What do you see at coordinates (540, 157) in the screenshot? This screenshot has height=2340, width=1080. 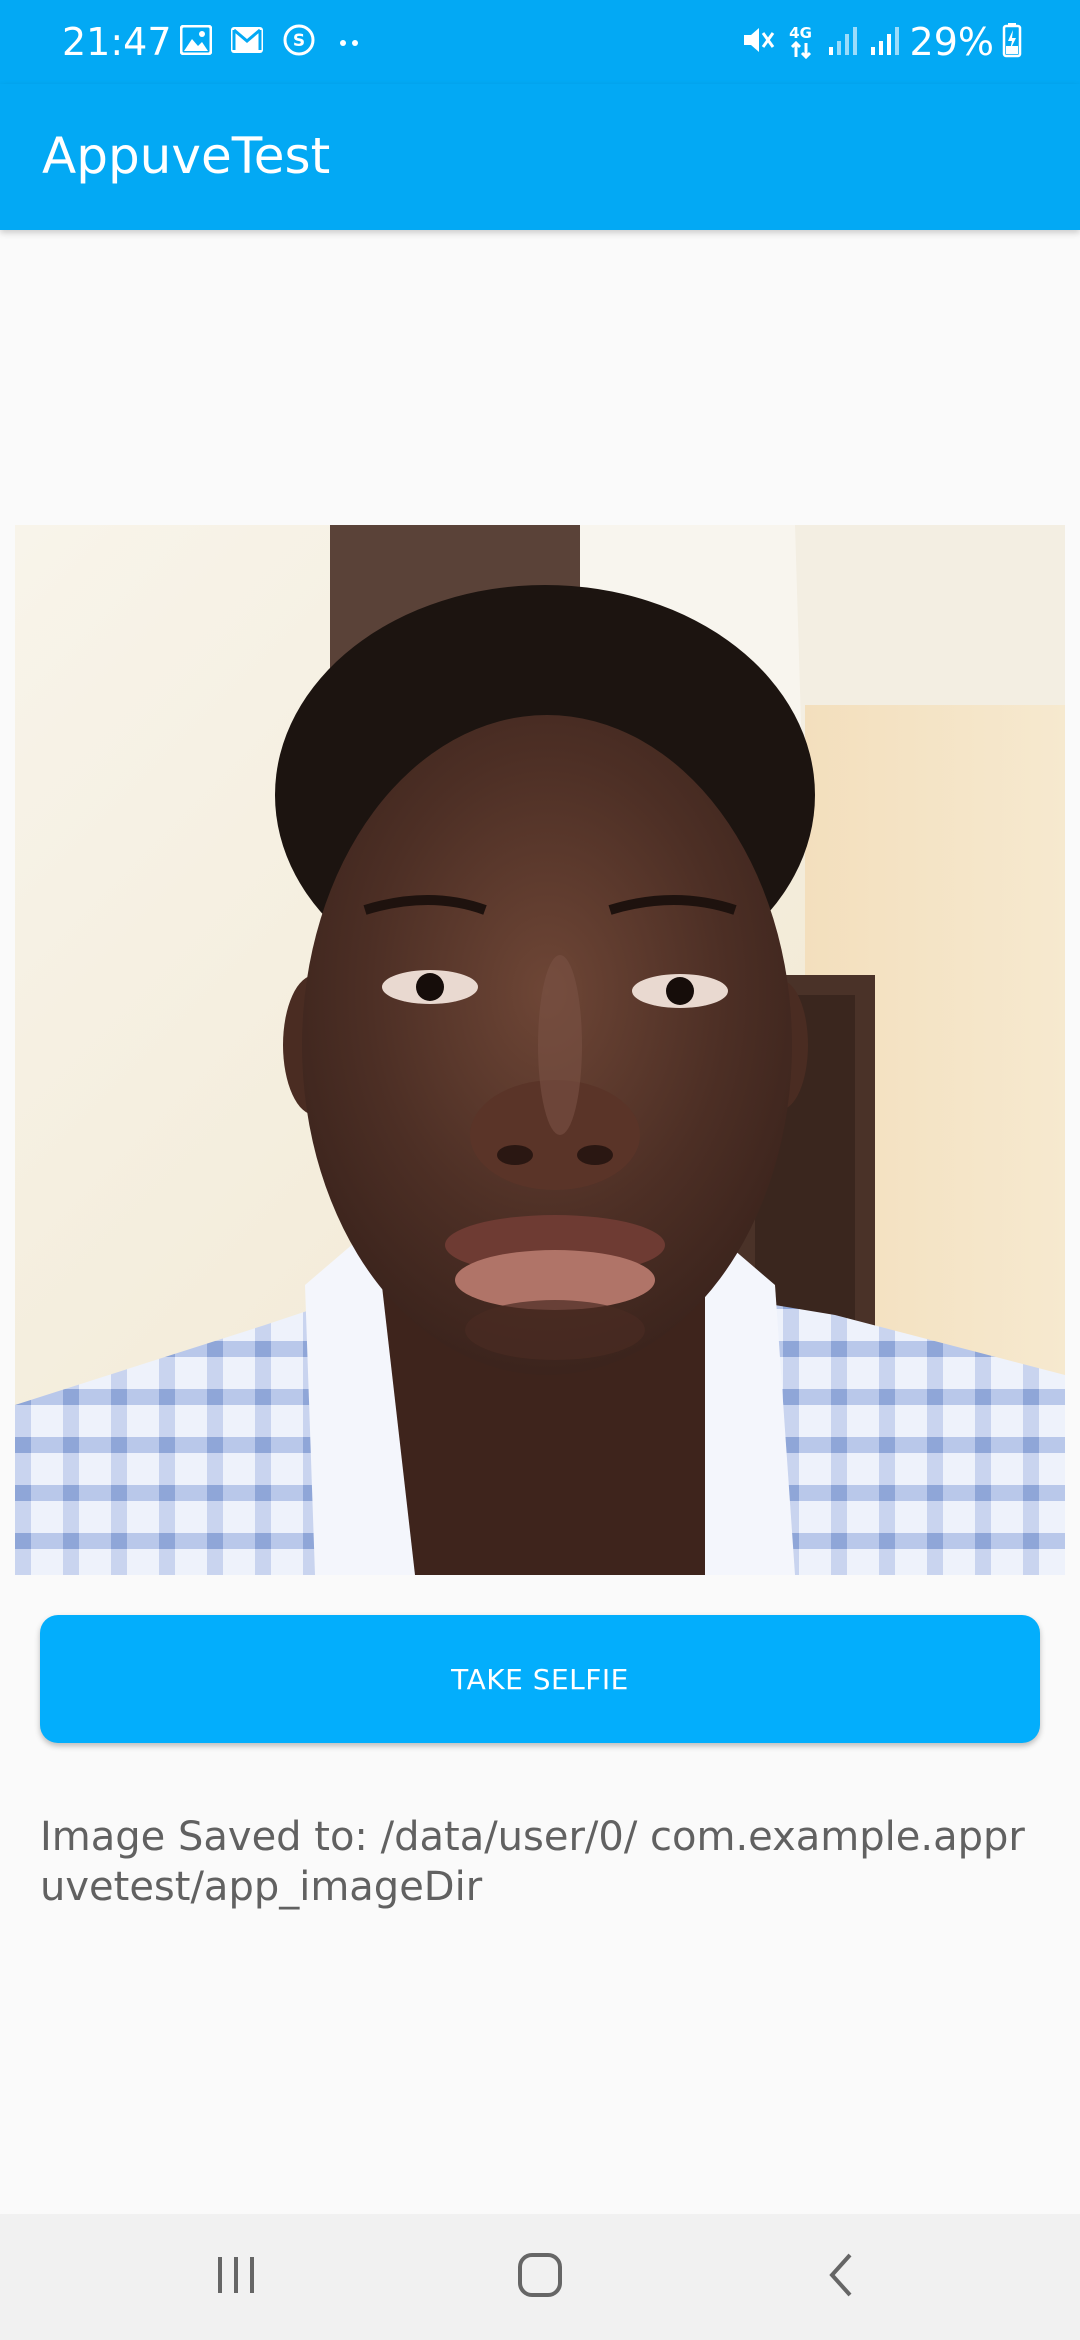 I see `app-bar: AppuveTest` at bounding box center [540, 157].